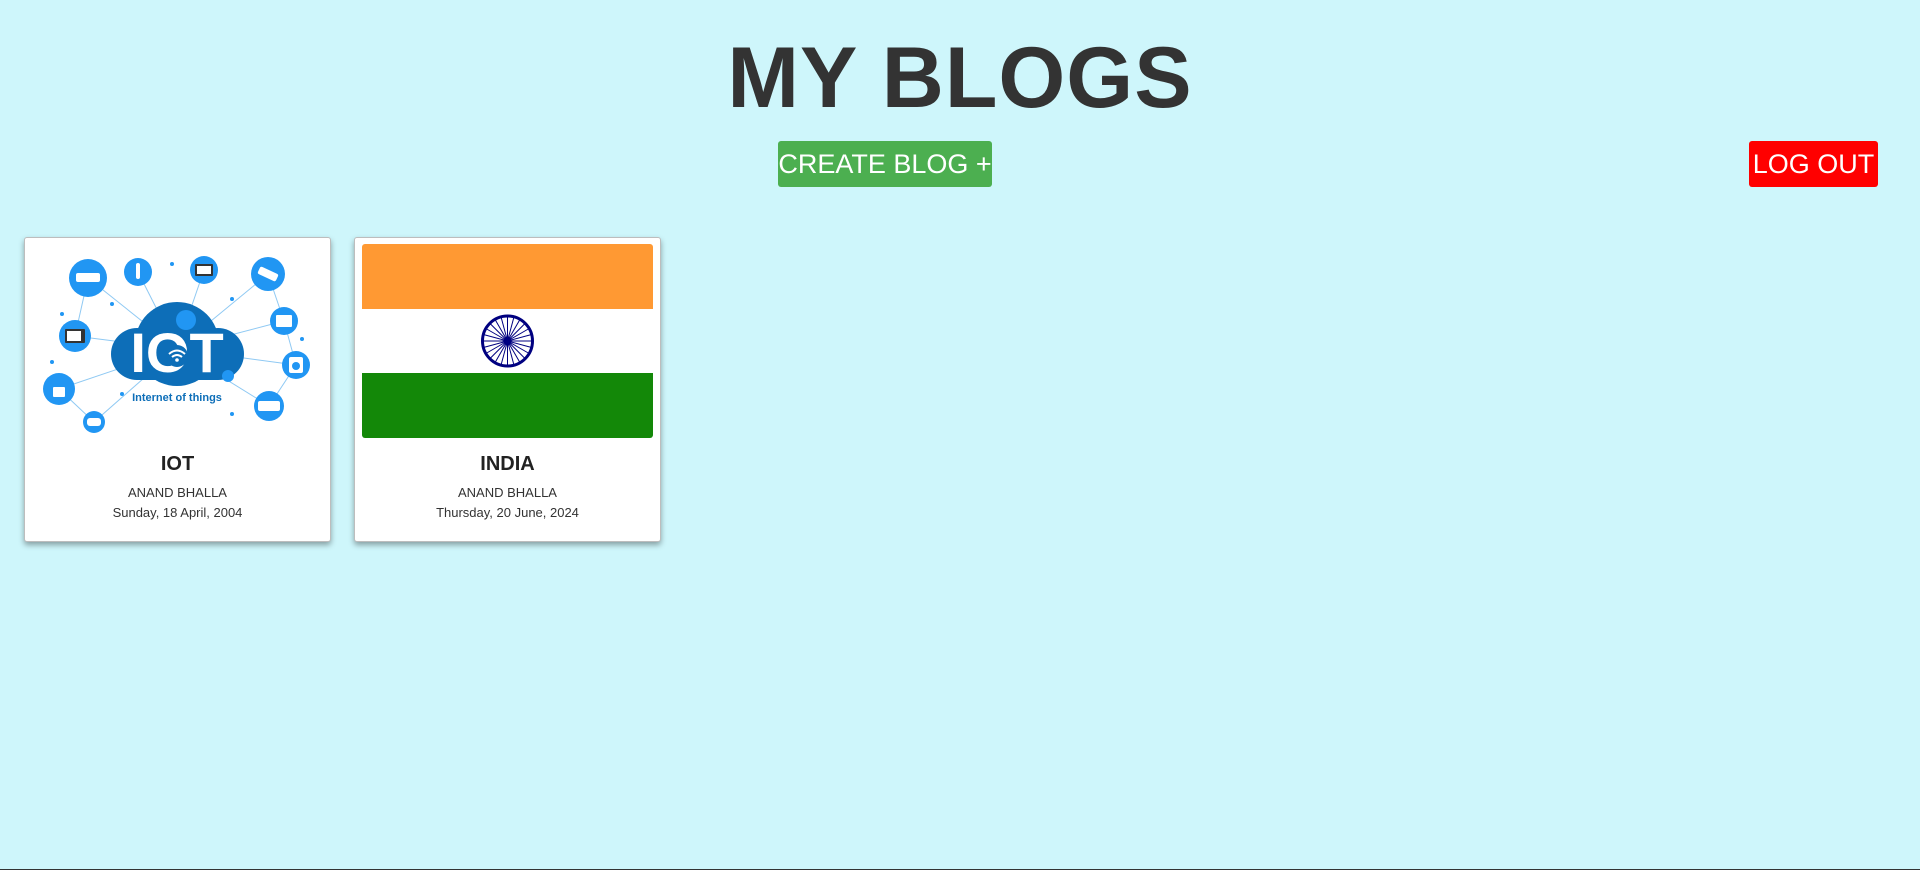 Image resolution: width=1920 pixels, height=870 pixels. I want to click on blog-card-image: IOT Internet of things, so click(177, 341).